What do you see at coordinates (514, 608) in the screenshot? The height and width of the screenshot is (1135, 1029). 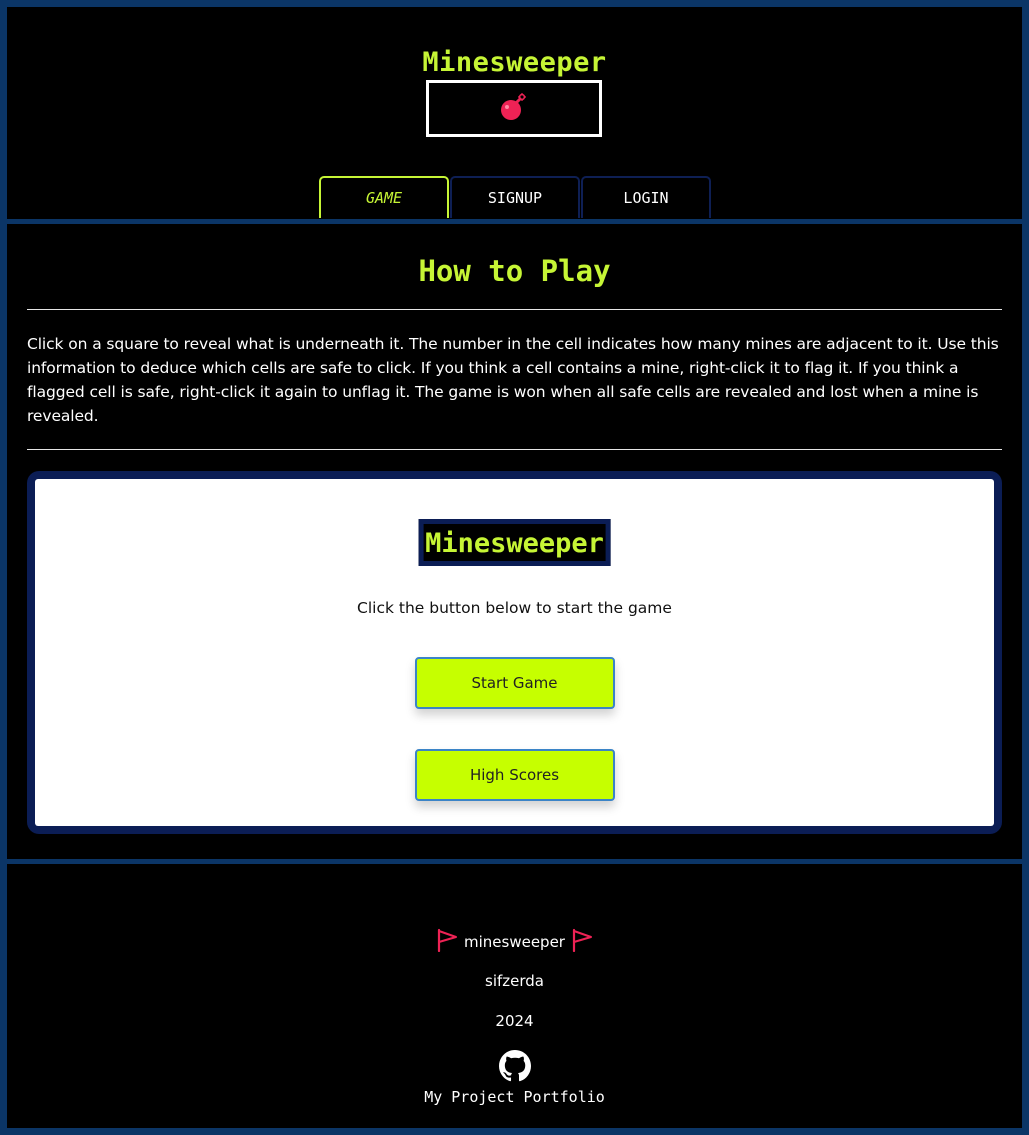 I see `start-prompt: Click the button below to start the game` at bounding box center [514, 608].